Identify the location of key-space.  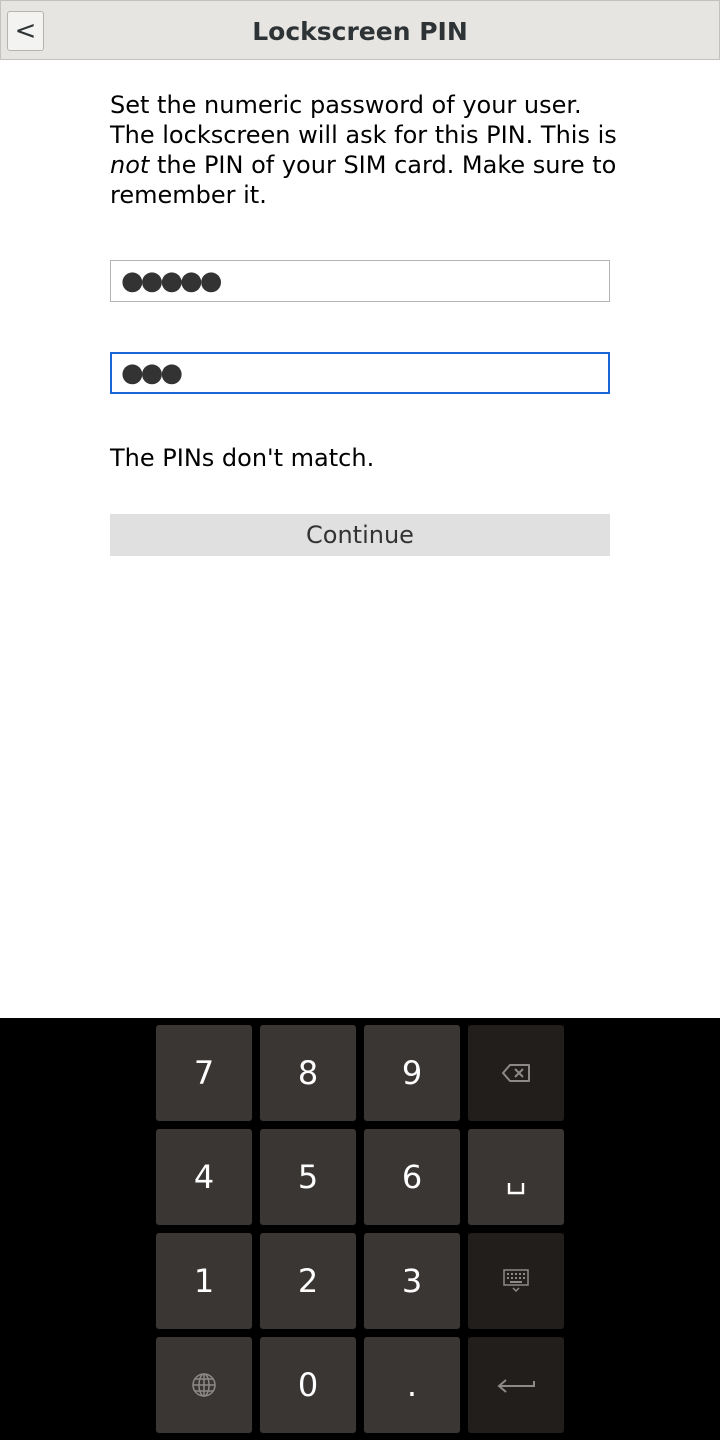
(516, 1177).